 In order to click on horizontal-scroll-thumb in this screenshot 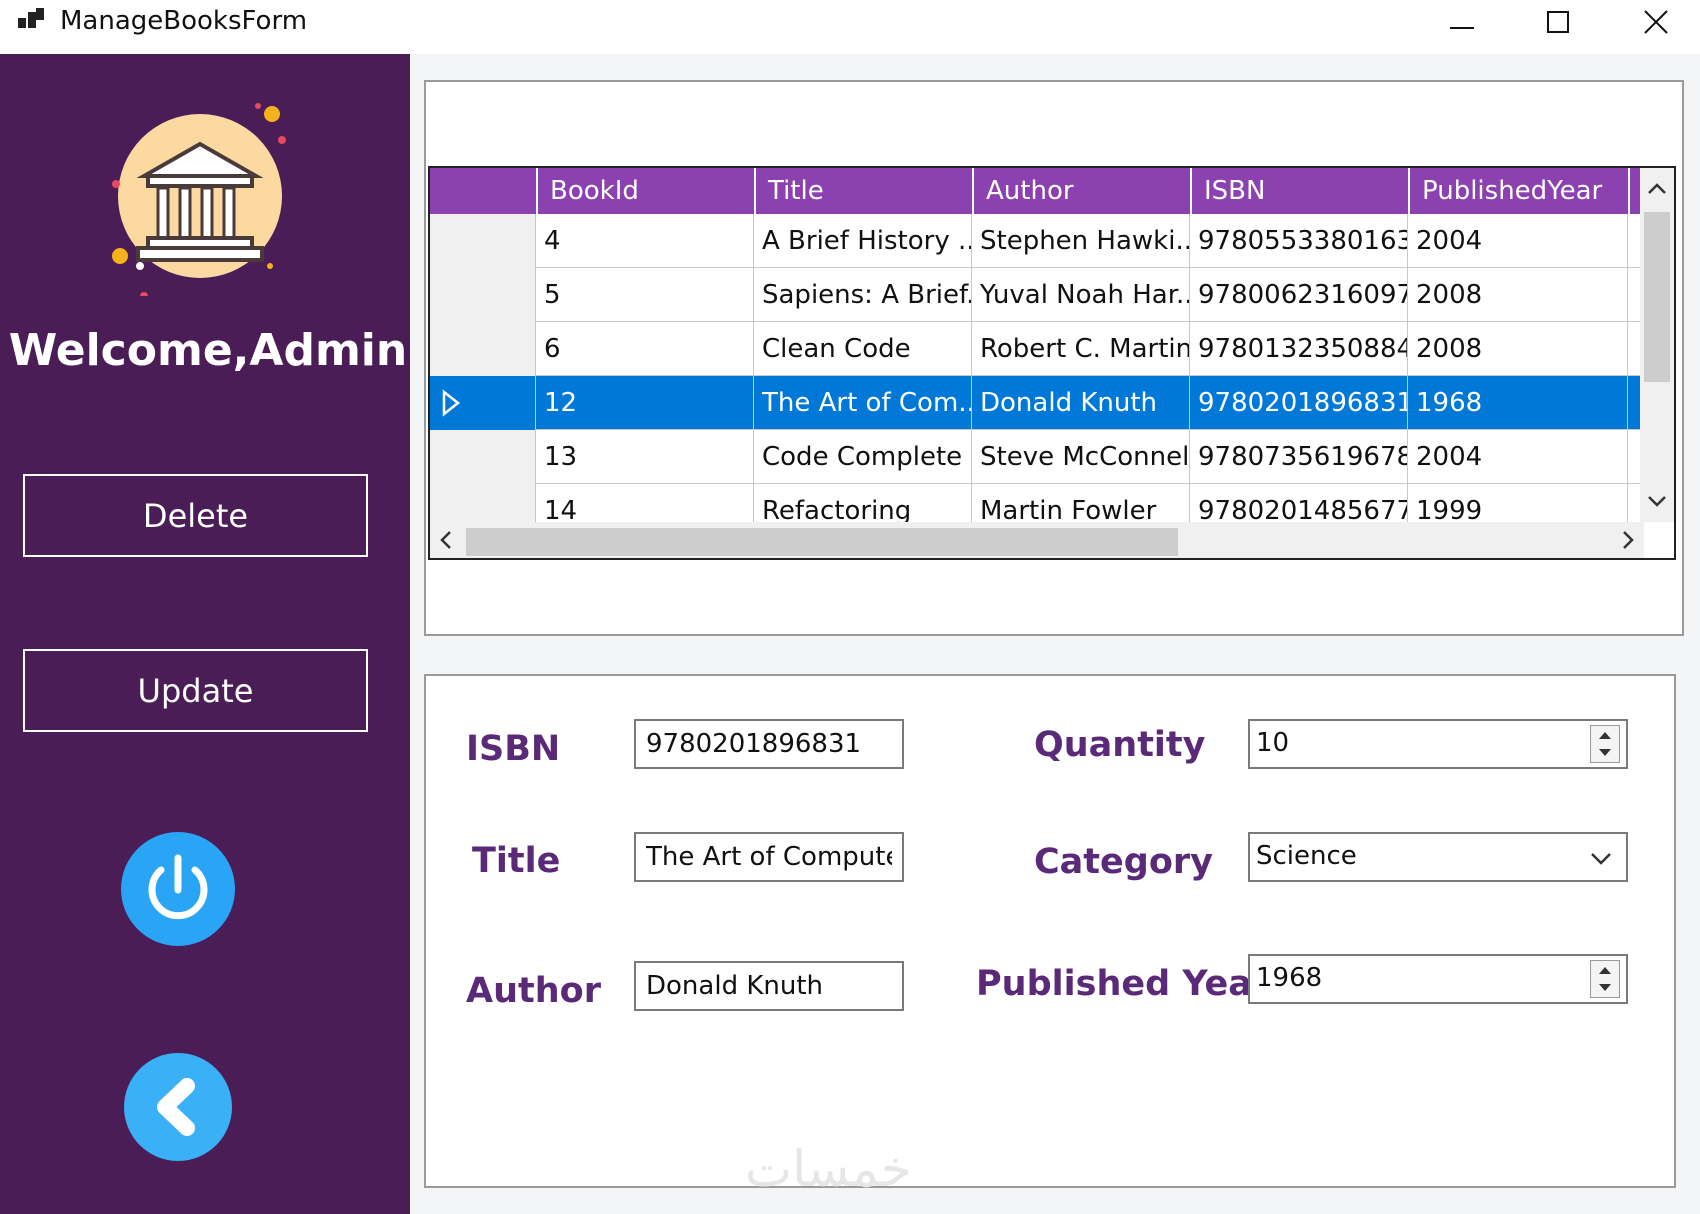, I will do `click(822, 542)`.